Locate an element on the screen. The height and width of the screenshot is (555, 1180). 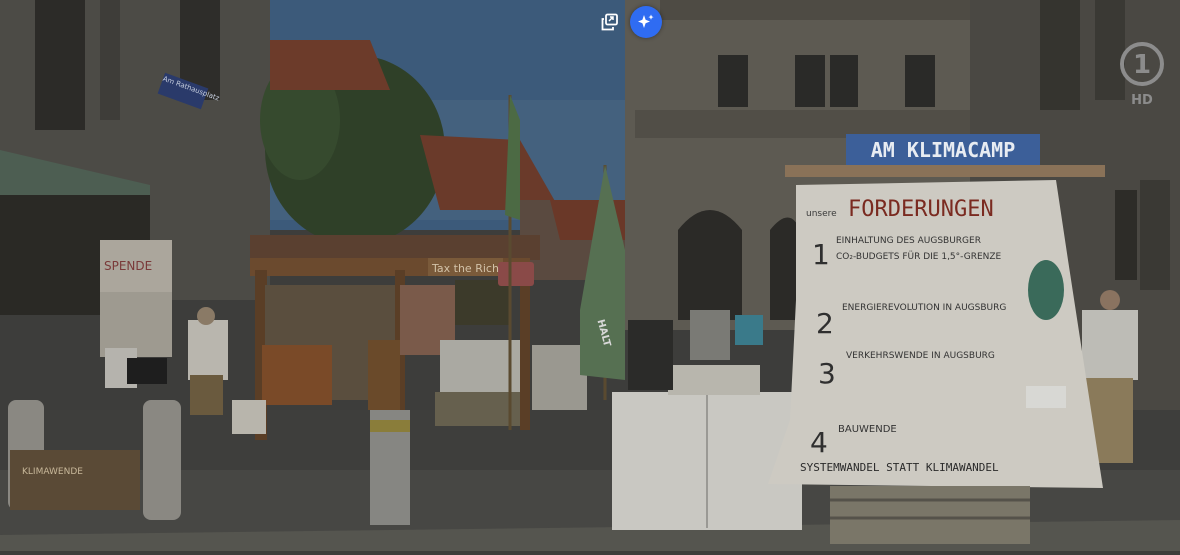
sparkle-icon is located at coordinates (646, 21).